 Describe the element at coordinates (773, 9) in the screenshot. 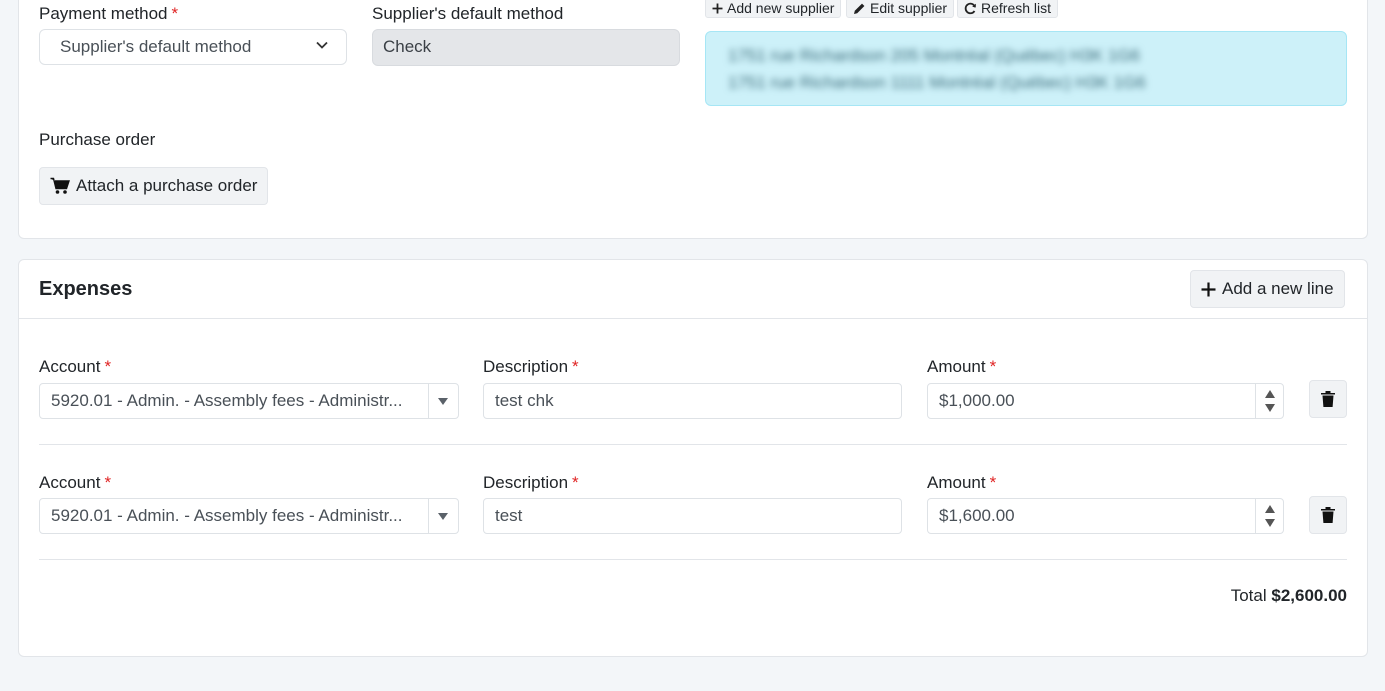

I see `add-new-supplier-button: Add new supplier` at that location.